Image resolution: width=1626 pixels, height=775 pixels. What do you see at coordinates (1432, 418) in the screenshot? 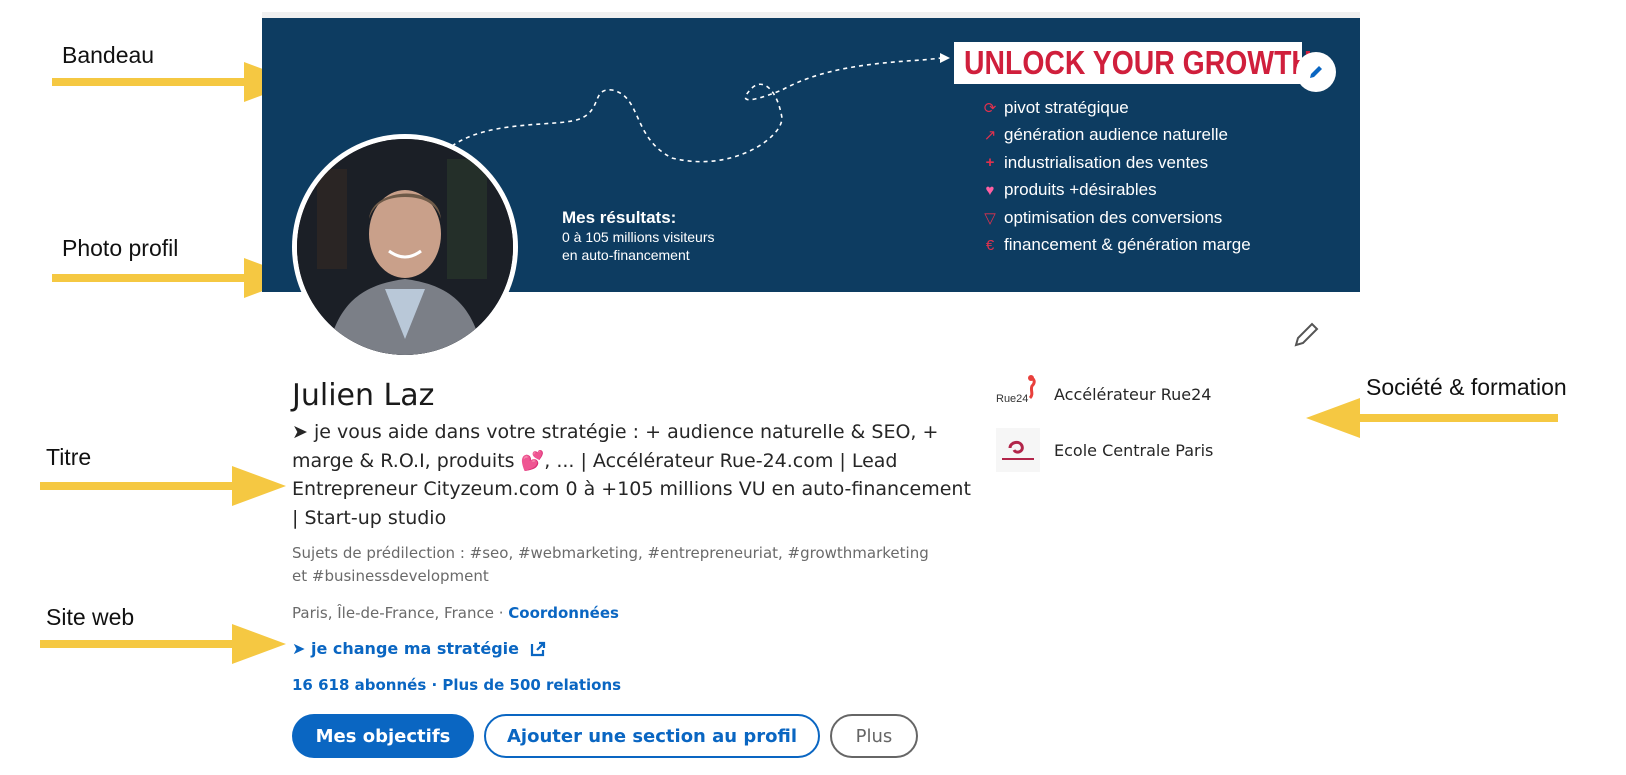
I see `arrow-societe-formation` at bounding box center [1432, 418].